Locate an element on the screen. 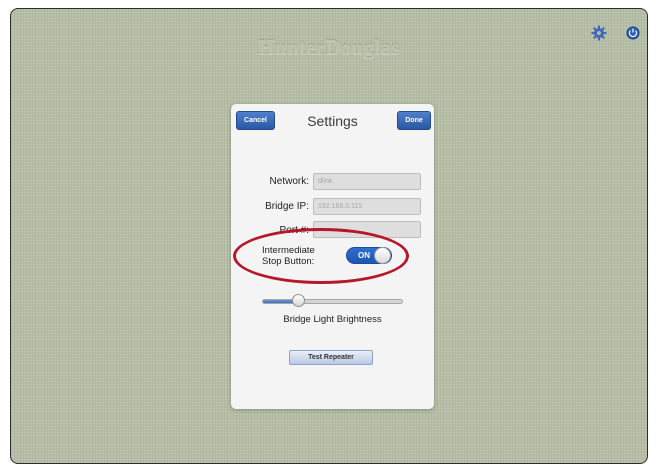 The width and height of the screenshot is (658, 476). toggle-state-label: ON is located at coordinates (364, 255).